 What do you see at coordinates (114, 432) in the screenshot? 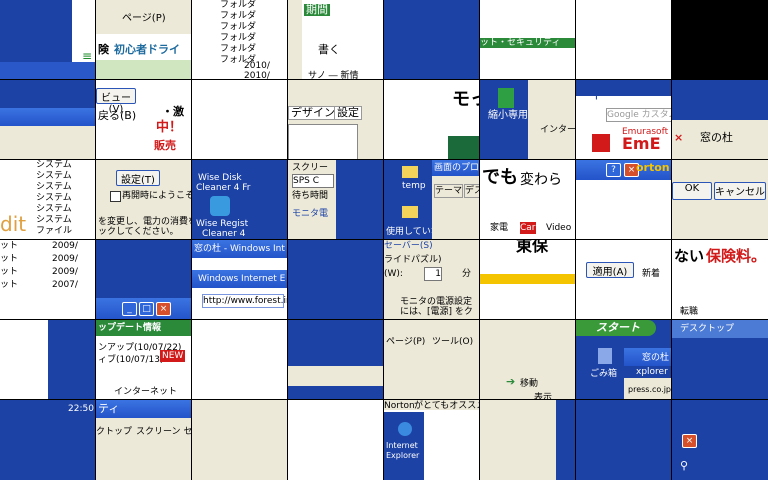
I see `tab-desktop: クトップ` at bounding box center [114, 432].